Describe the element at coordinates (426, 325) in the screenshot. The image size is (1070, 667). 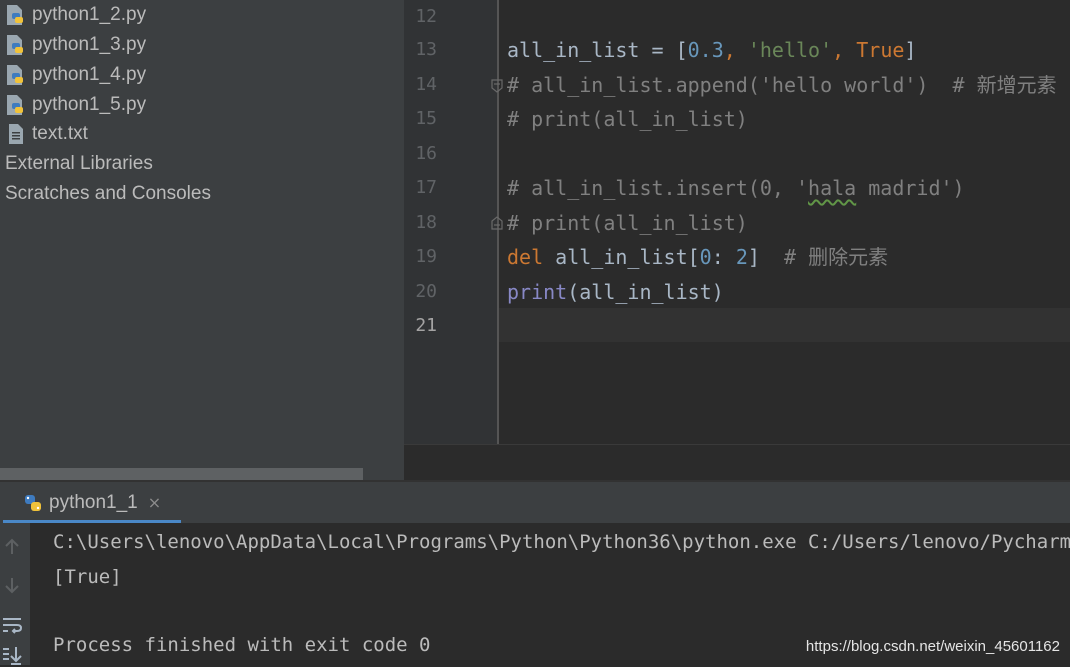
I see `current-line-number: 21` at that location.